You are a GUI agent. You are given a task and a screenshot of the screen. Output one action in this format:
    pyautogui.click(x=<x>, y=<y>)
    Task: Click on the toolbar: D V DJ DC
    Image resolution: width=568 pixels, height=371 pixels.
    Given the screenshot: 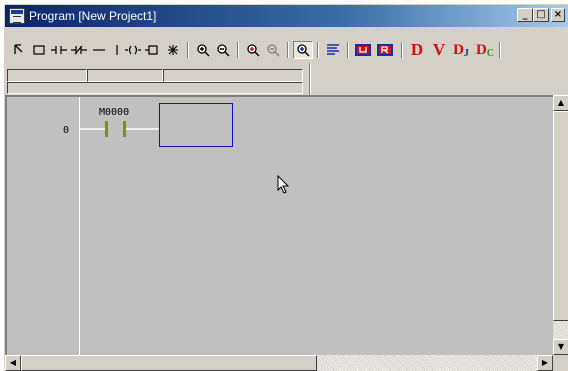 What is the action you would take?
    pyautogui.click(x=286, y=44)
    